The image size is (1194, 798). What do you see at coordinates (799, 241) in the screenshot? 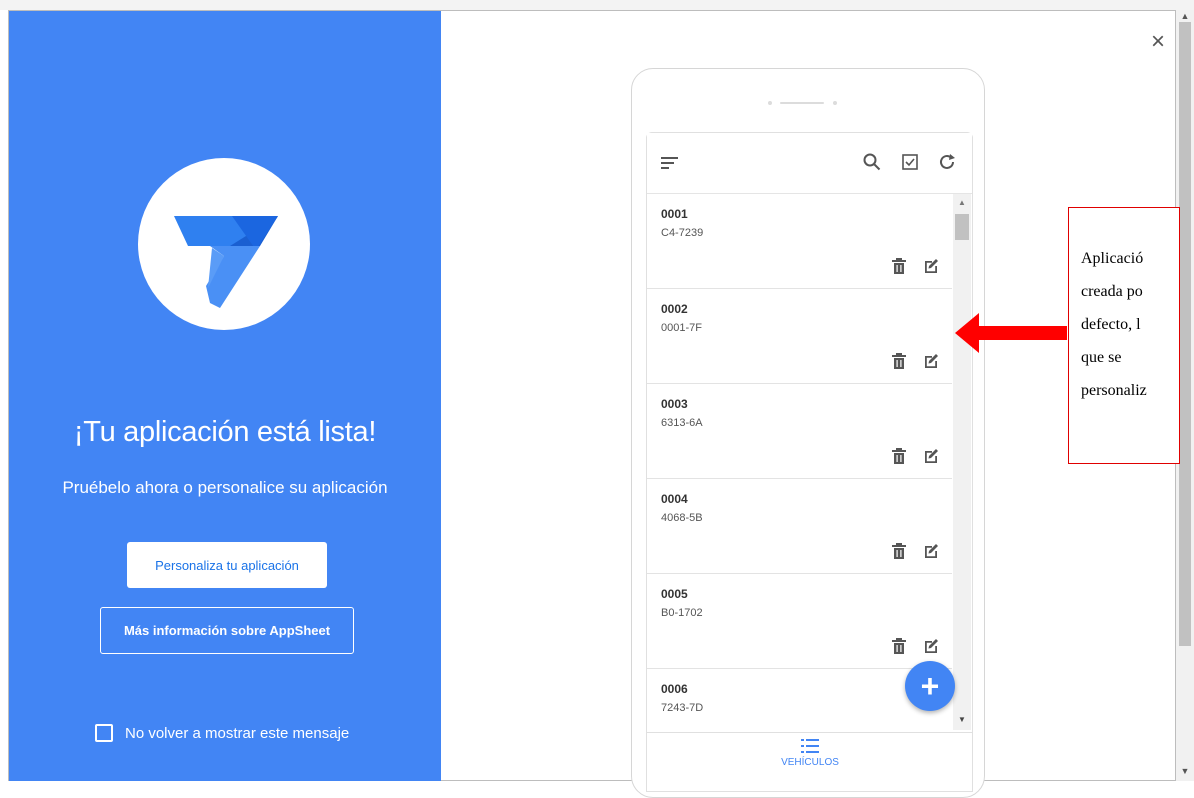
I see `list-item: 0001 C4-7239` at bounding box center [799, 241].